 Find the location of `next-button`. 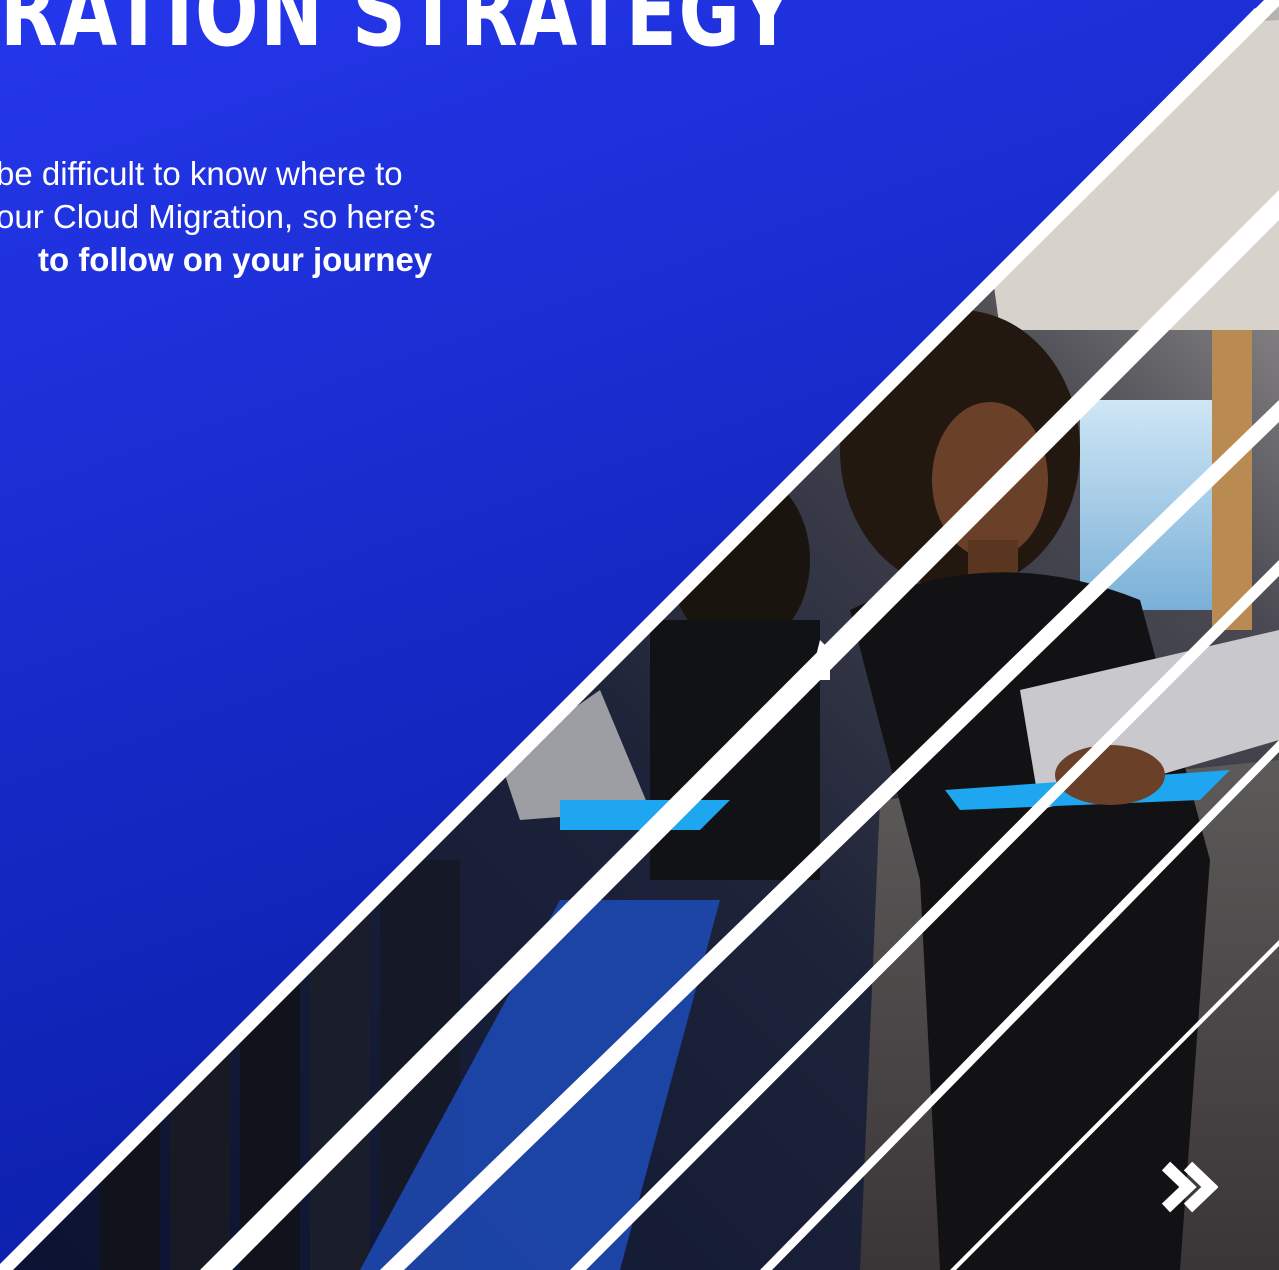

next-button is located at coordinates (1189, 1187).